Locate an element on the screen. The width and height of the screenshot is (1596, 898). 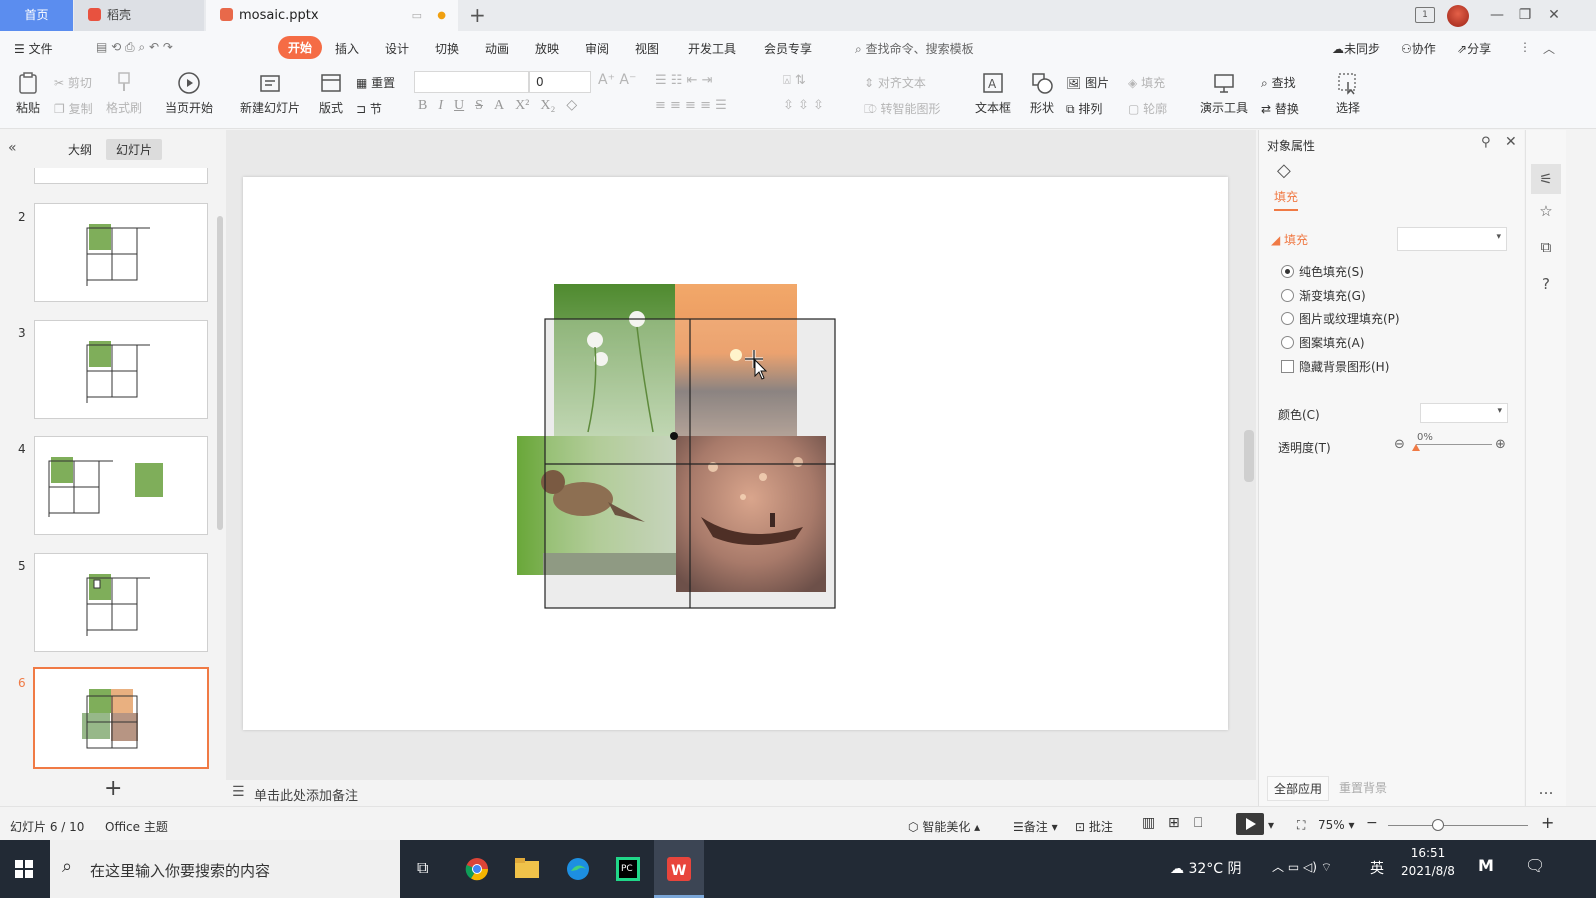
help-icon: ? is located at coordinates (1546, 284).